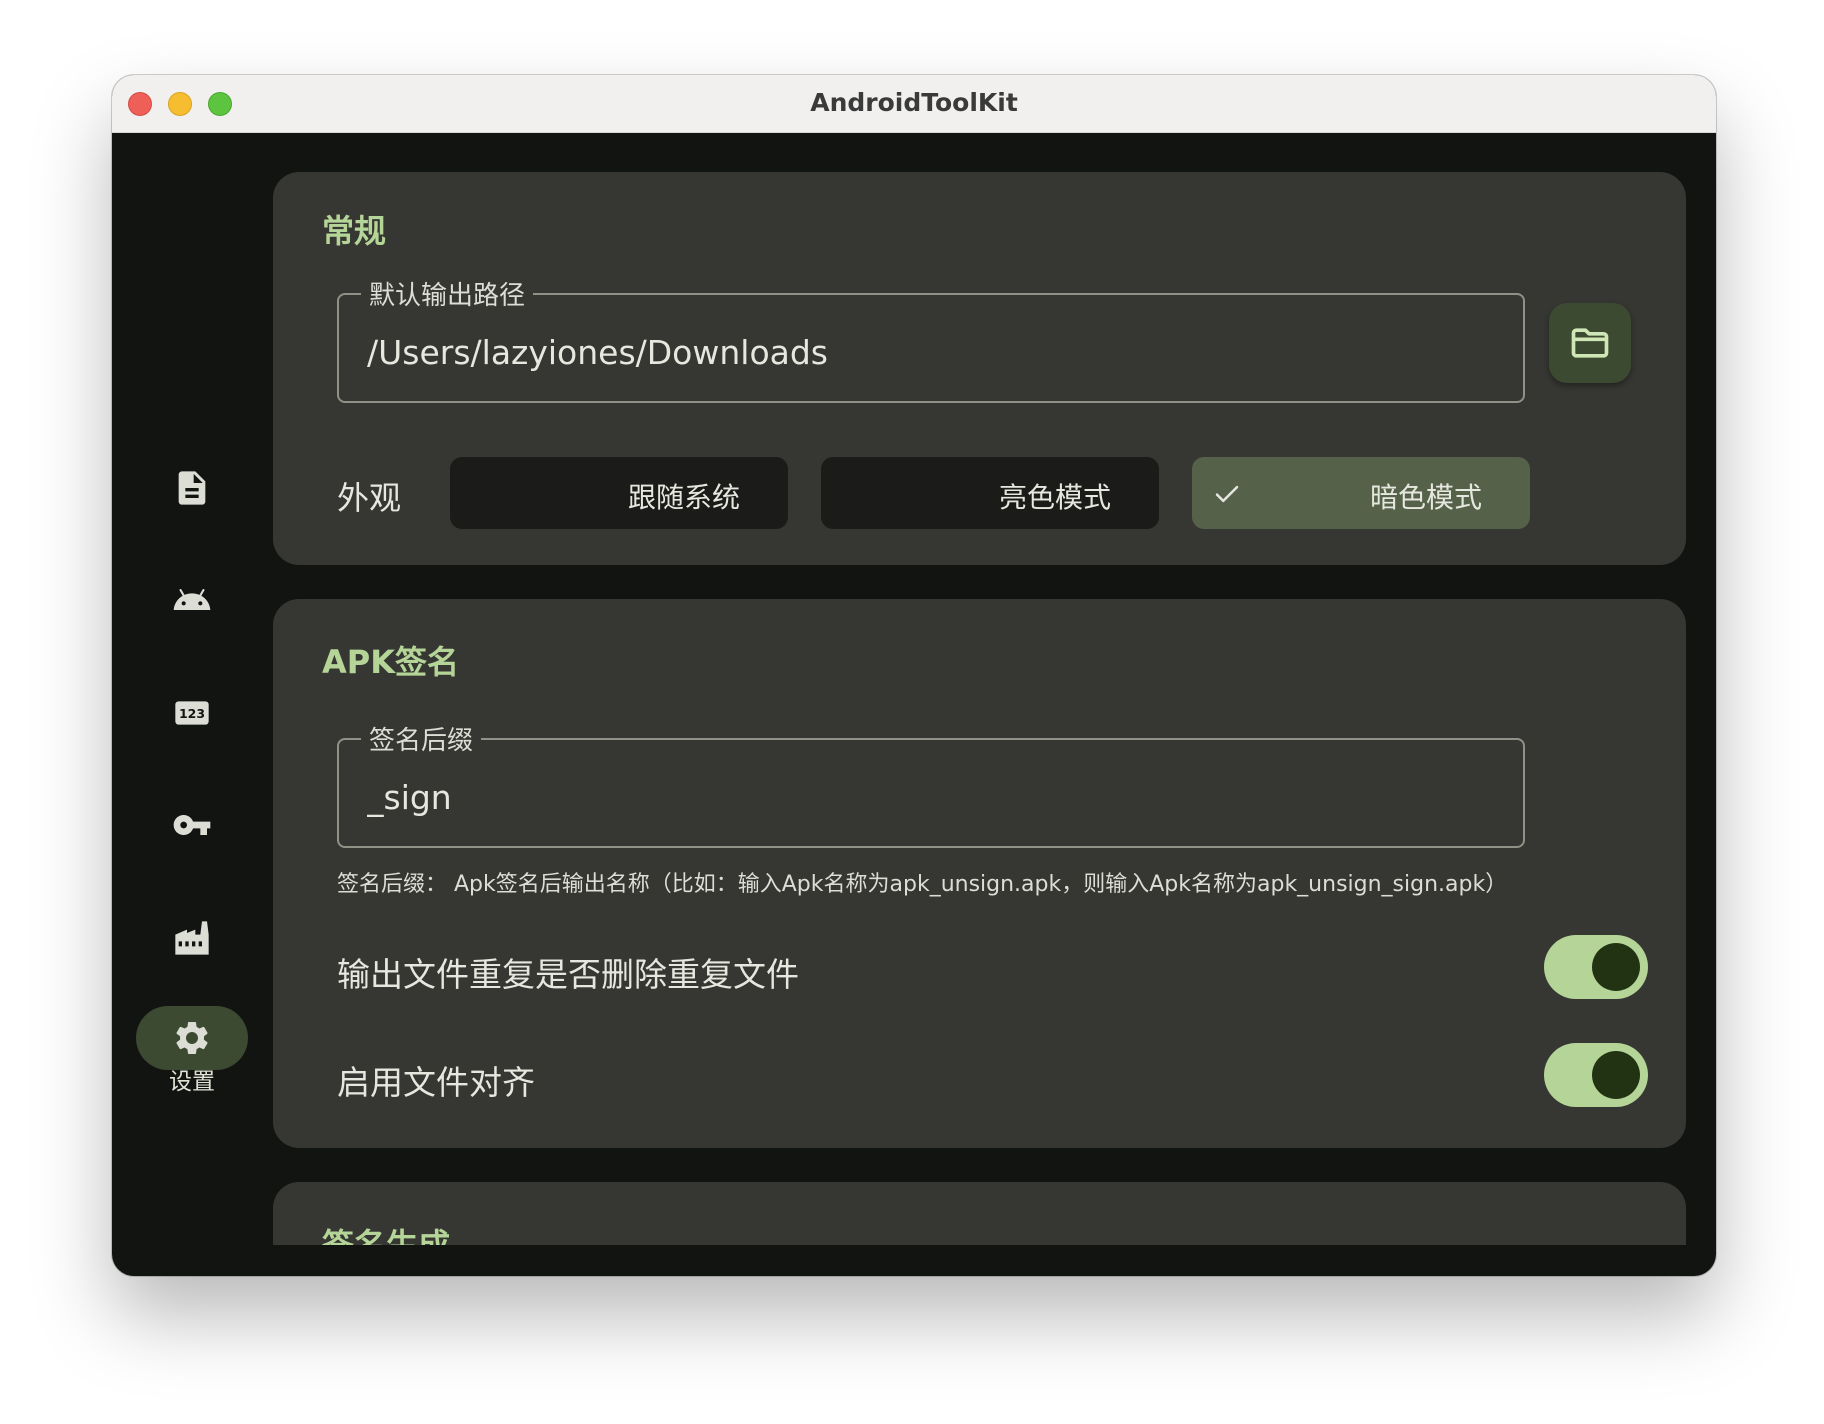 This screenshot has width=1824, height=1424. What do you see at coordinates (386, 1245) in the screenshot?
I see `section-title-sign-generate: 签名生成` at bounding box center [386, 1245].